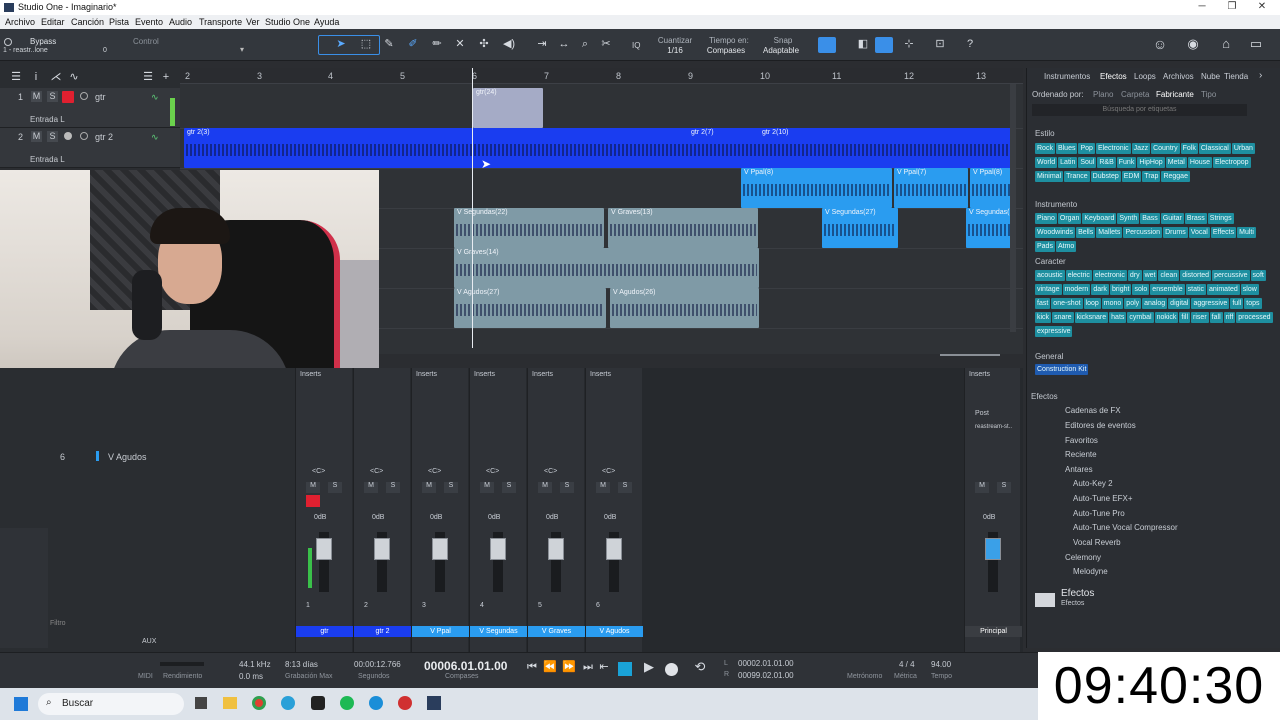 The width and height of the screenshot is (1280, 720). Describe the element at coordinates (1118, 317) in the screenshot. I see `tag: hats` at that location.